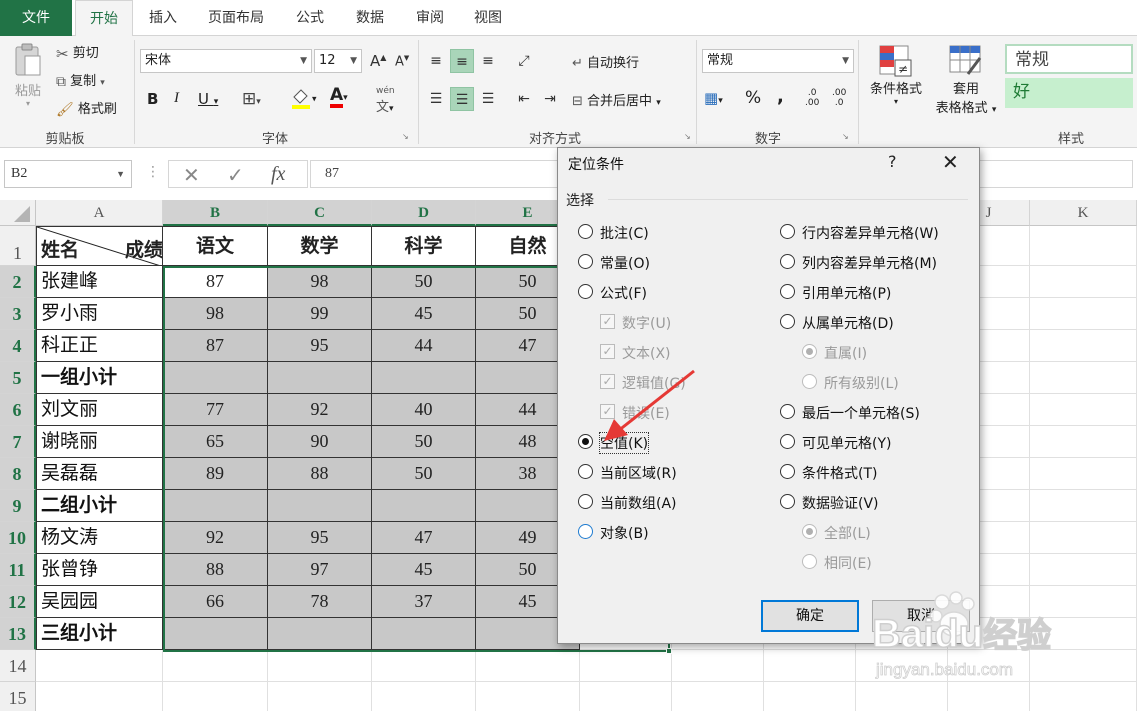 This screenshot has width=1137, height=711. What do you see at coordinates (436, 99) in the screenshot?
I see `align-left-icon: ☰` at bounding box center [436, 99].